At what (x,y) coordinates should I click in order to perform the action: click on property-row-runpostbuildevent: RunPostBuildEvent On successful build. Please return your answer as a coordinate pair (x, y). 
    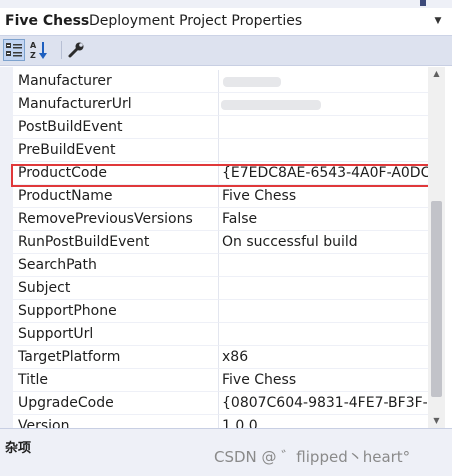
    Looking at the image, I should click on (220, 242).